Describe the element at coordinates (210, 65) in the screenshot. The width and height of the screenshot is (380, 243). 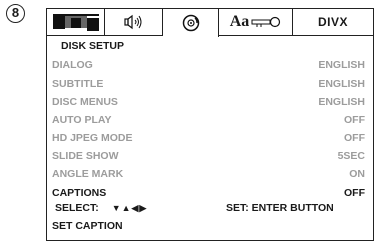
I see `menu-item-dialog: DIALOG ENGLISH` at that location.